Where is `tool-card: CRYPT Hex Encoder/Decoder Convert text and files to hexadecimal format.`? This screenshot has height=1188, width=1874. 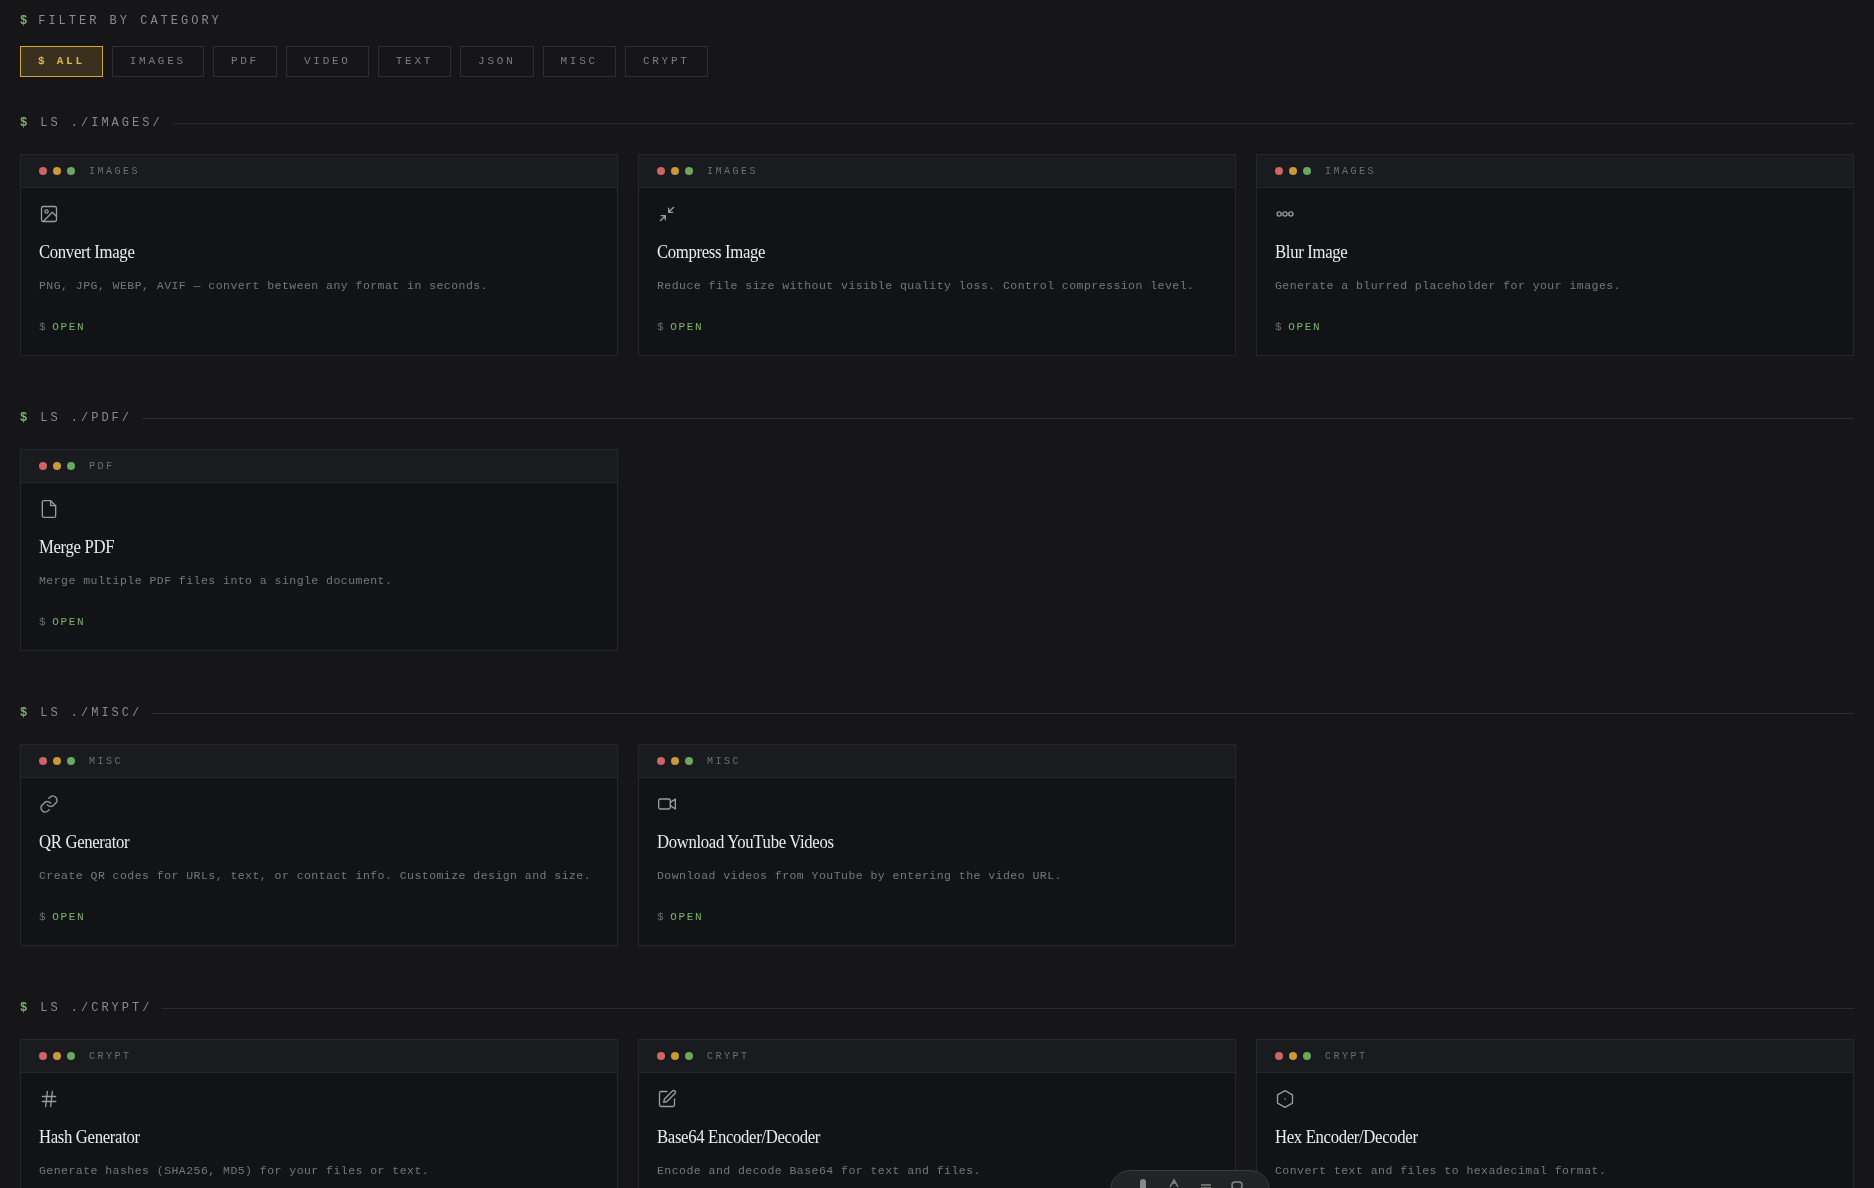
tool-card: CRYPT Hex Encoder/Decoder Convert text and files to hexadecimal format. is located at coordinates (1555, 1113).